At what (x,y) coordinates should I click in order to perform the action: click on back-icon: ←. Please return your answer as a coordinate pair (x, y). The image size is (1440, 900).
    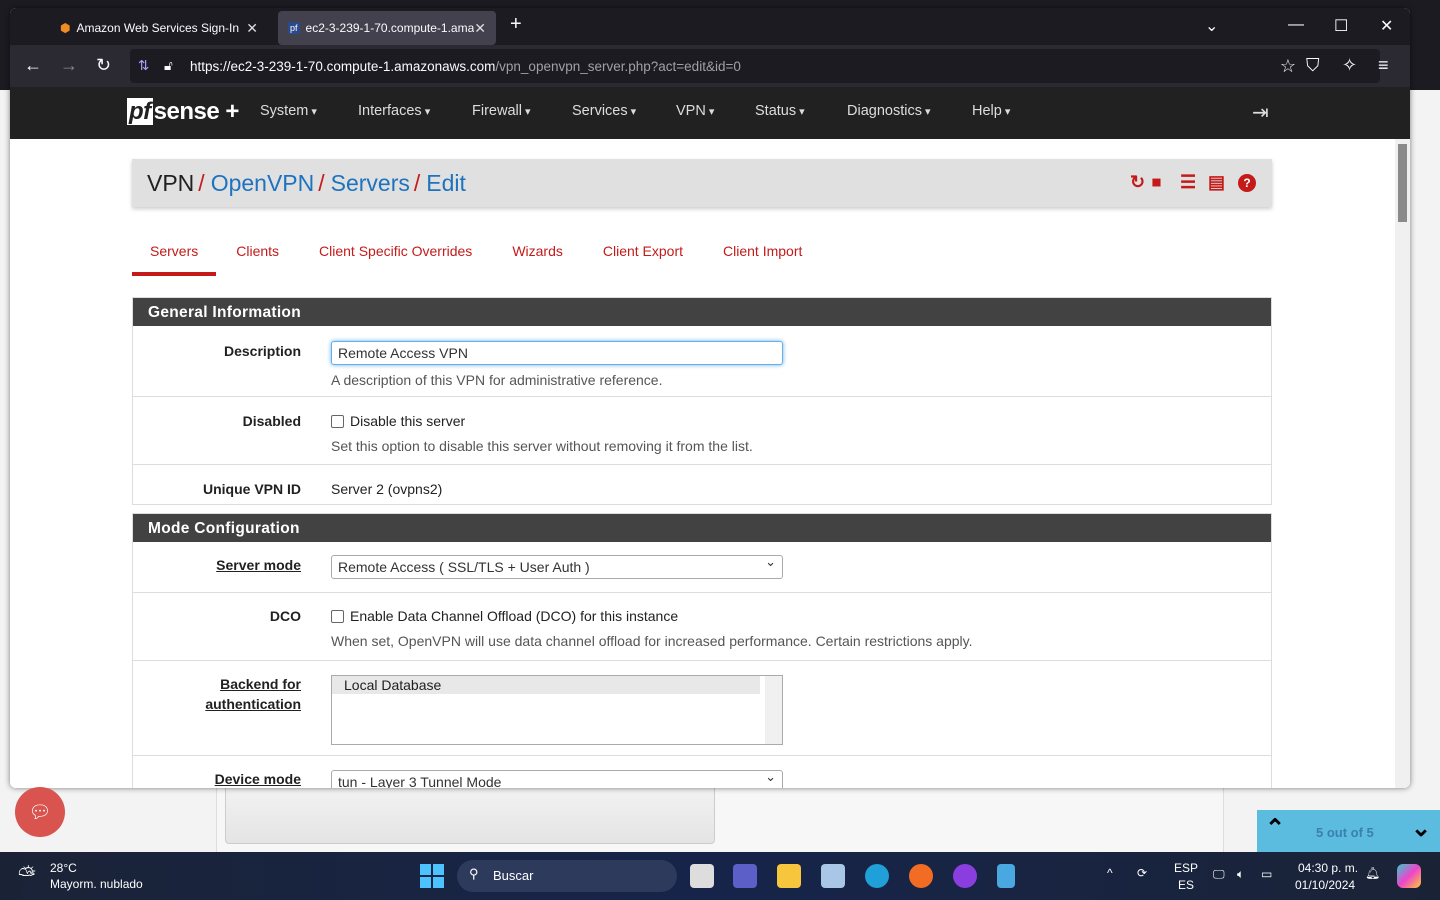
    Looking at the image, I should click on (33, 65).